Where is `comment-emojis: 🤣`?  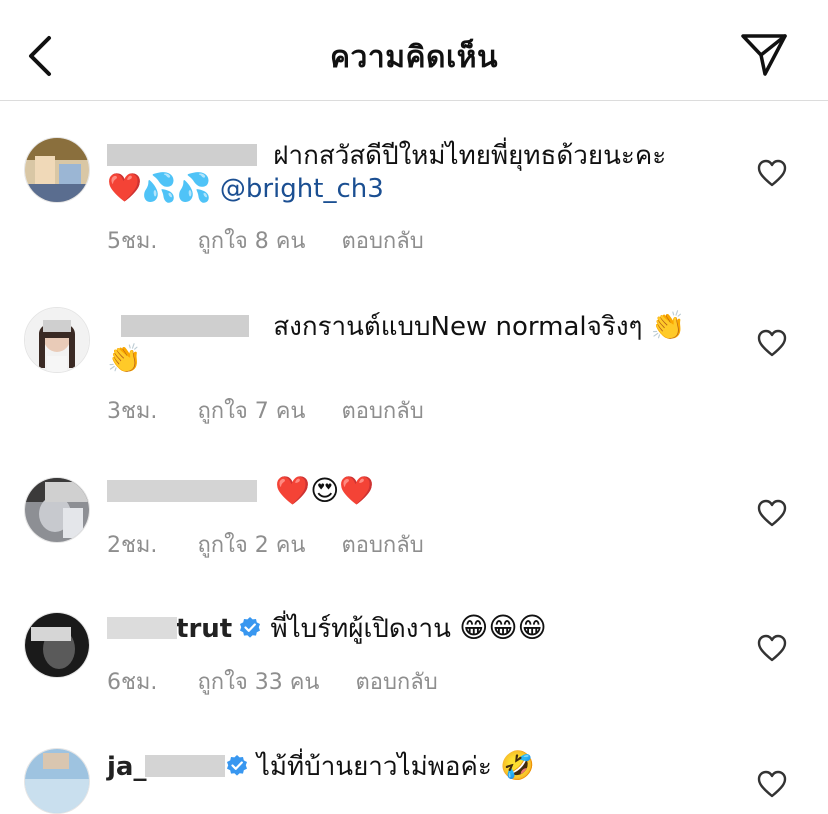 comment-emojis: 🤣 is located at coordinates (517, 765).